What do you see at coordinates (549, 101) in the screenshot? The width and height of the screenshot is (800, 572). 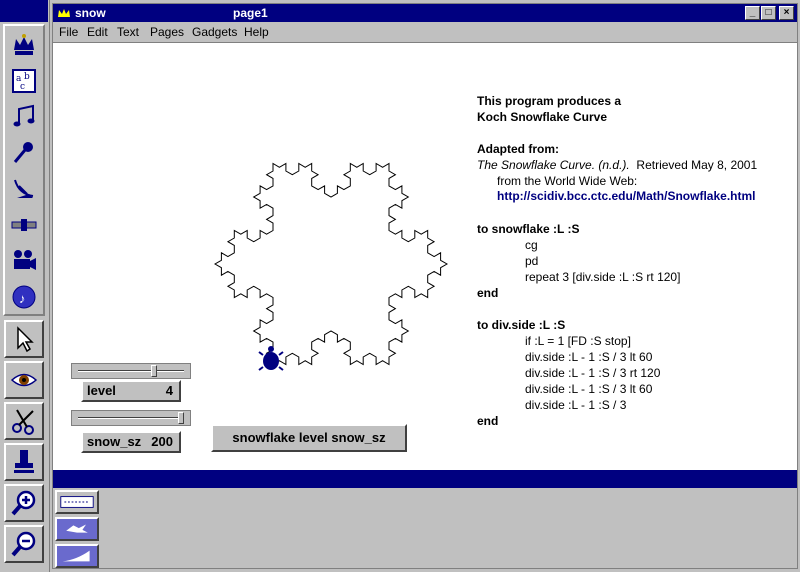 I see `intro-line-1: This program produces a` at bounding box center [549, 101].